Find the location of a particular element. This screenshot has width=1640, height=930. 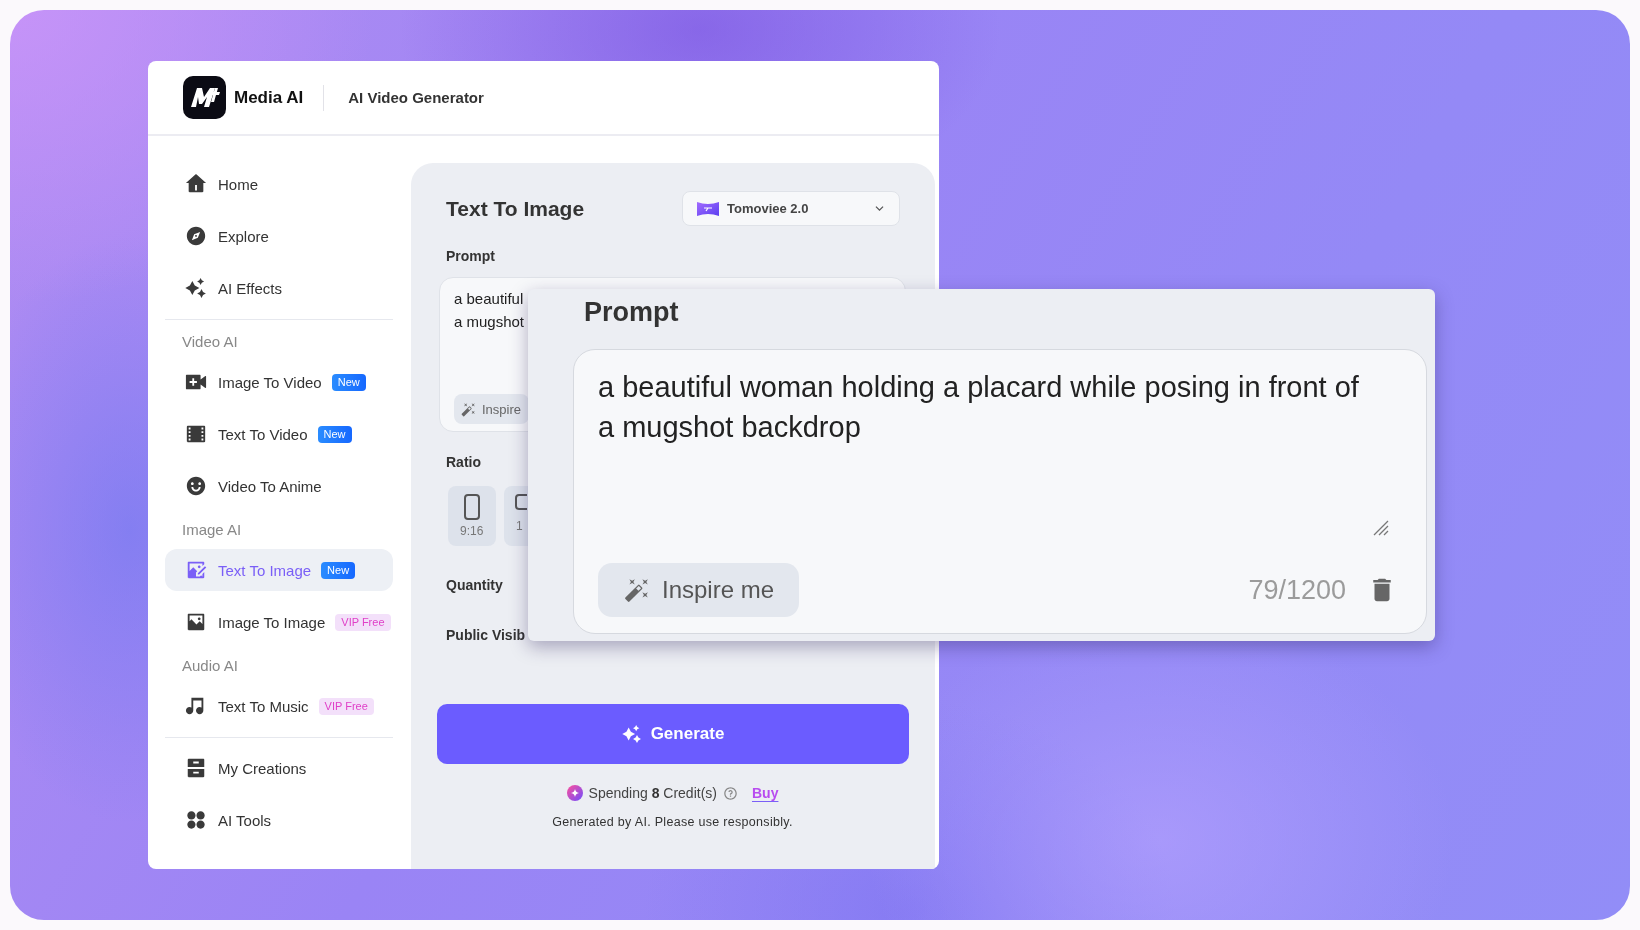

model-dropdown: Tomoviee 2.0 is located at coordinates (791, 208).